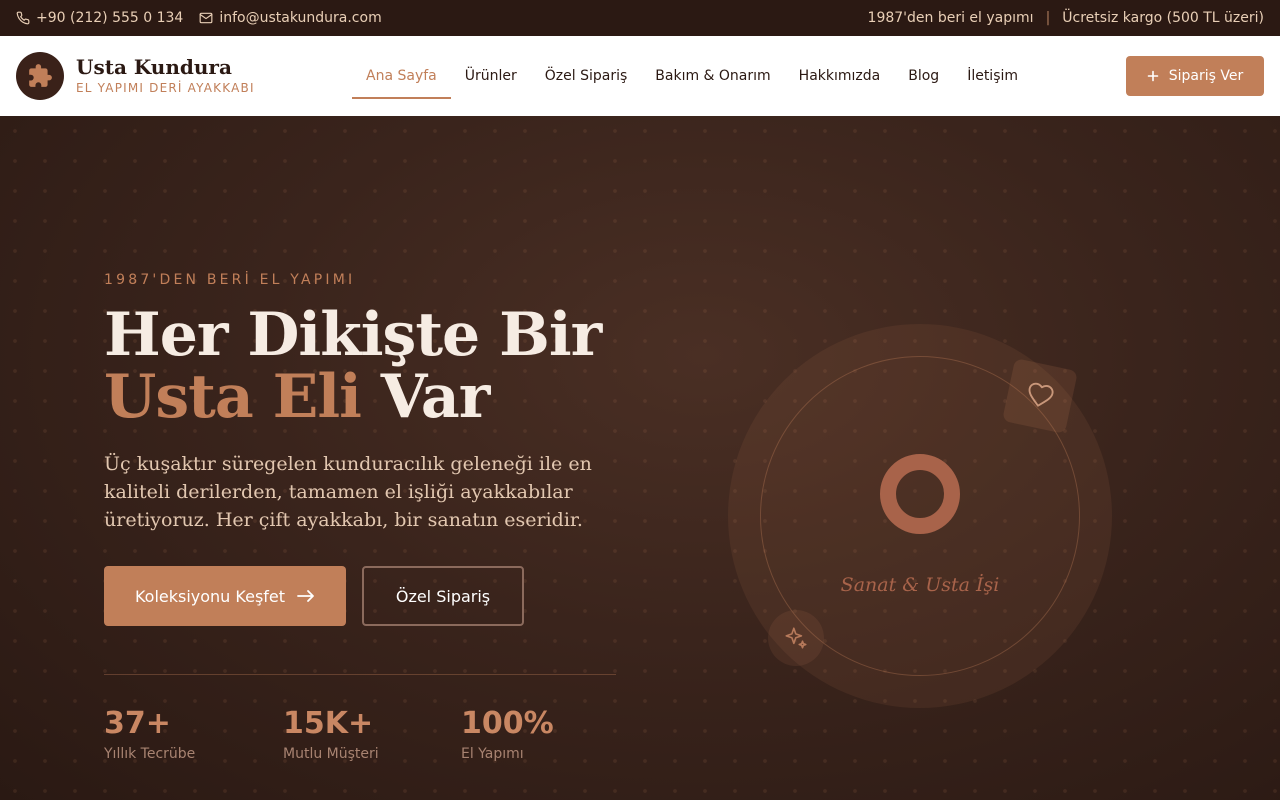 This screenshot has height=800, width=1280. I want to click on sparkle-icon, so click(796, 638).